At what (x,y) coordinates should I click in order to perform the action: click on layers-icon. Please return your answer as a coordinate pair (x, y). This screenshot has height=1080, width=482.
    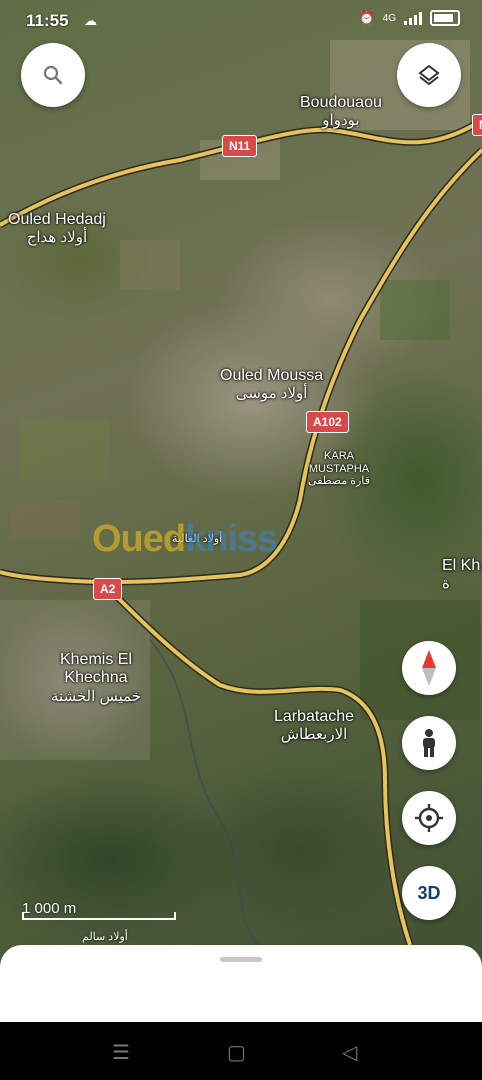
    Looking at the image, I should click on (429, 75).